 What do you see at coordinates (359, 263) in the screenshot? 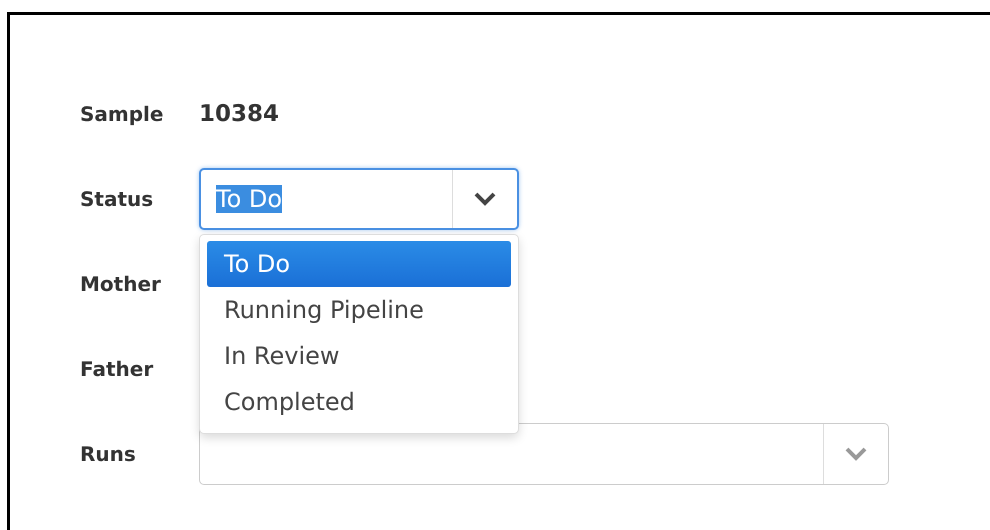
I see `dropdown-option: To Do` at bounding box center [359, 263].